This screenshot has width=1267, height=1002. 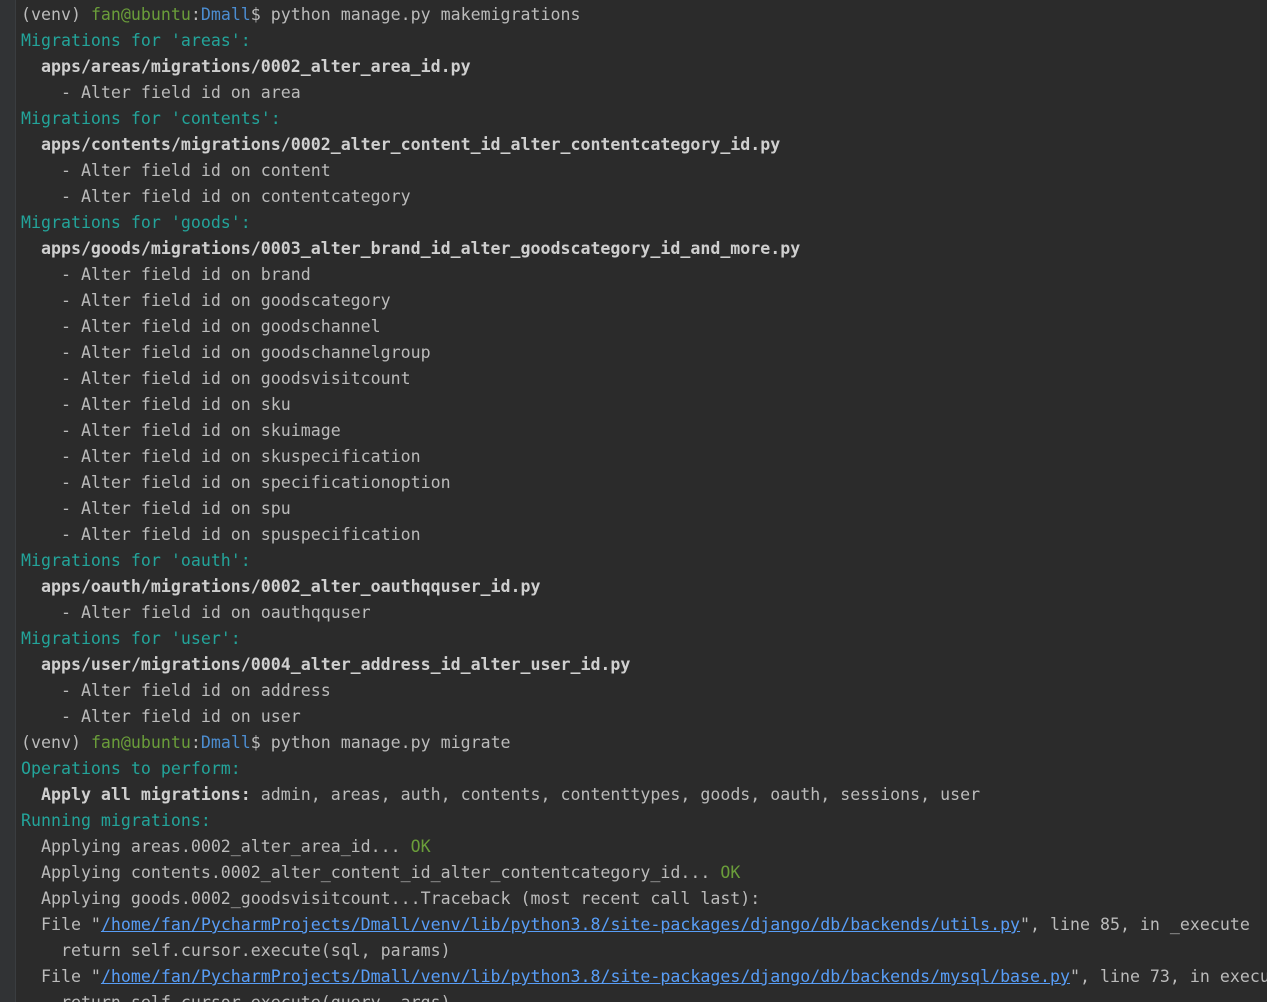 I want to click on terminal-text: - Alter field id on specificationoption, so click(x=236, y=482).